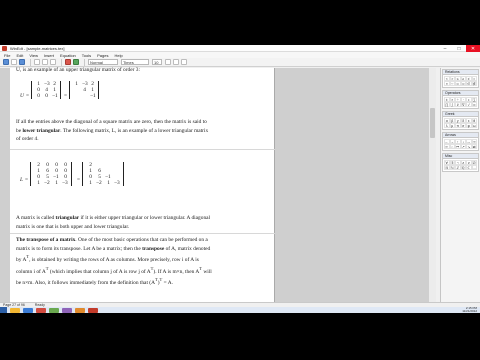  I want to click on menu-file: File, so click(7, 55).